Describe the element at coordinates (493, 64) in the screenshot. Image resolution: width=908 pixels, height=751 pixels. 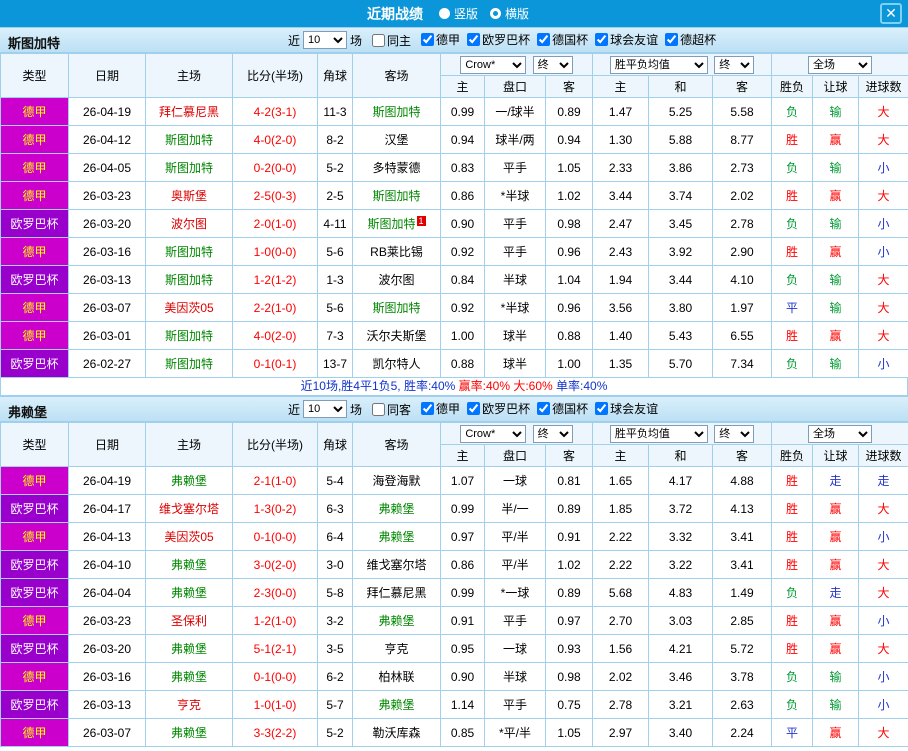
I see `odds-company-select-0: Crow*` at that location.